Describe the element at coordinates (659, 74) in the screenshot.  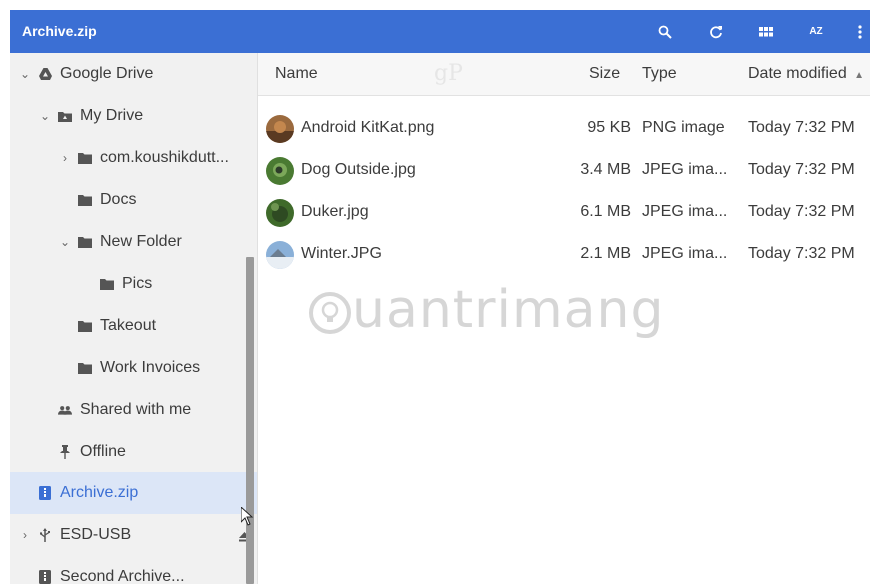
I see `column-header-type: Type` at that location.